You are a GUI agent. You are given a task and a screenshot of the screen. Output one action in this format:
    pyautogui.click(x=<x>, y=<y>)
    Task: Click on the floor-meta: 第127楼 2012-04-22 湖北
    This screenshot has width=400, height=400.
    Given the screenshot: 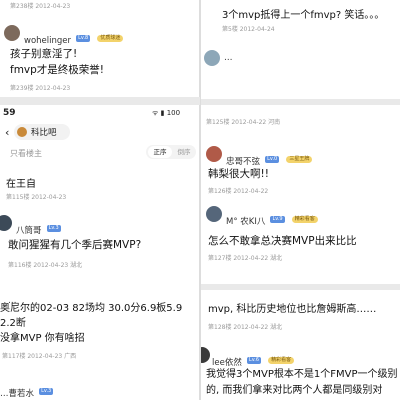 What is the action you would take?
    pyautogui.click(x=245, y=258)
    